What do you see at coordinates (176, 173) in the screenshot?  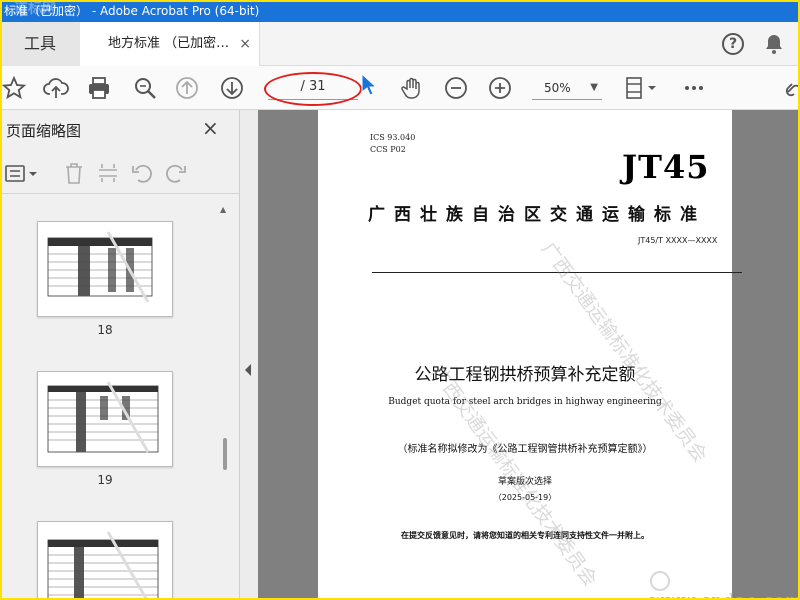 I see `rotate-clockwise-icon` at bounding box center [176, 173].